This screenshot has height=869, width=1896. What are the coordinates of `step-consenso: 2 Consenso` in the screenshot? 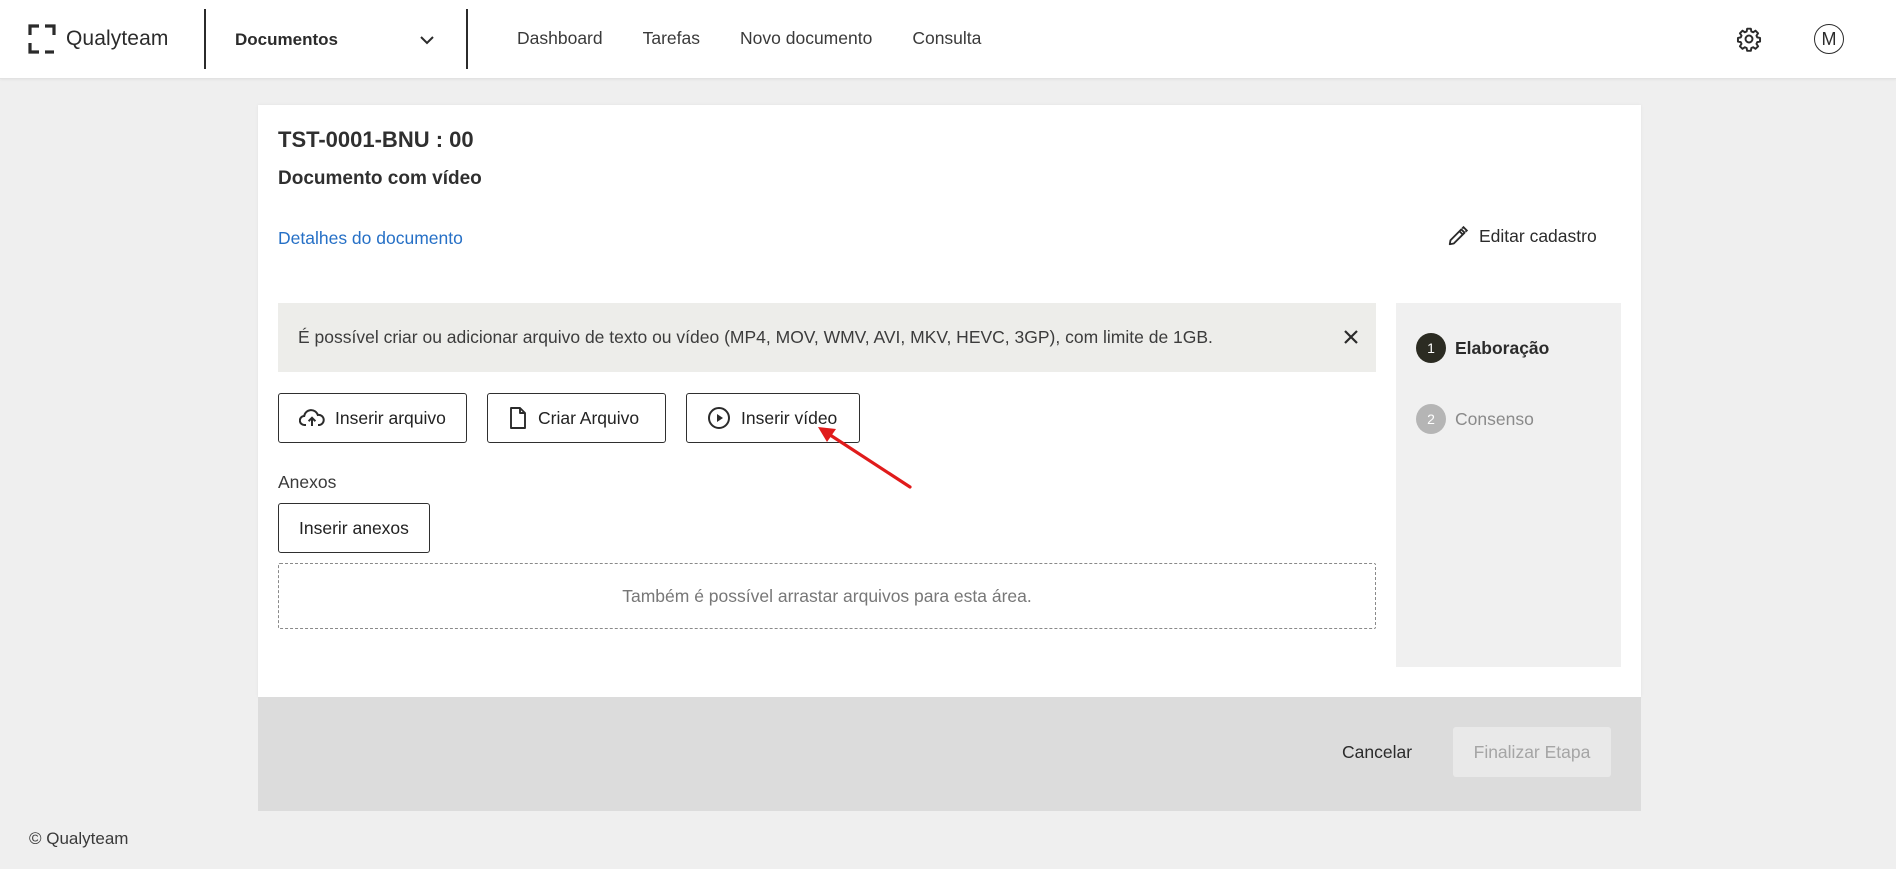 It's located at (1475, 419).